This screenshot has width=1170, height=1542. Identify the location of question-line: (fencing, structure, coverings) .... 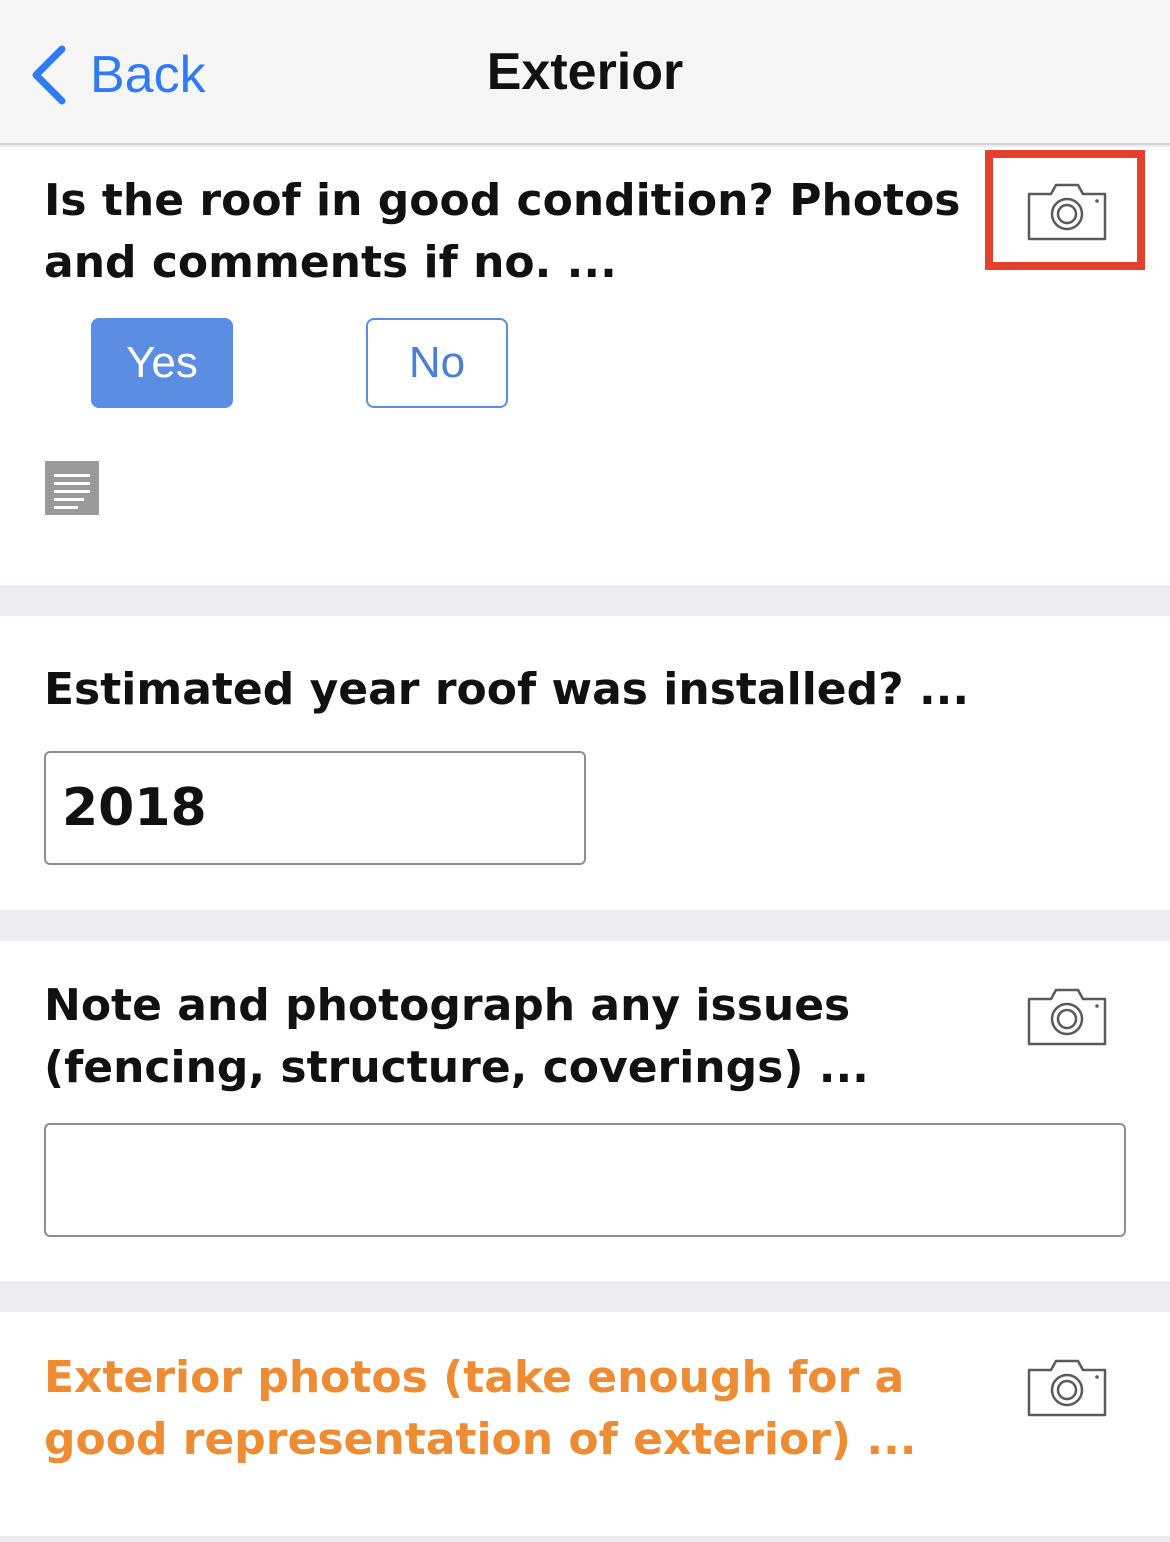
(456, 1067).